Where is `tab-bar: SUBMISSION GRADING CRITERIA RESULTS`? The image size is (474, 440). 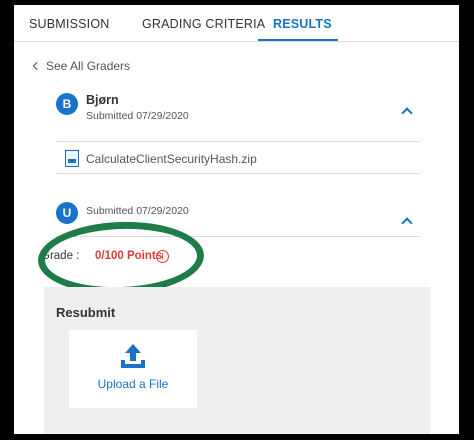
tab-bar: SUBMISSION GRADING CRITERIA RESULTS is located at coordinates (236, 23).